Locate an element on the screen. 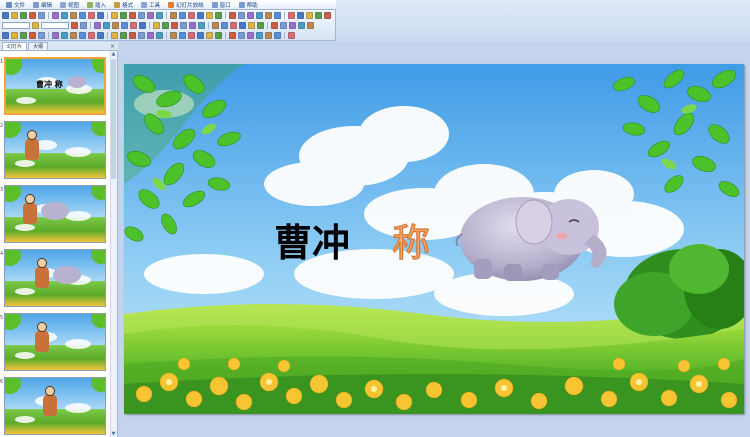  slide-title: 曹冲 is located at coordinates (312, 242).